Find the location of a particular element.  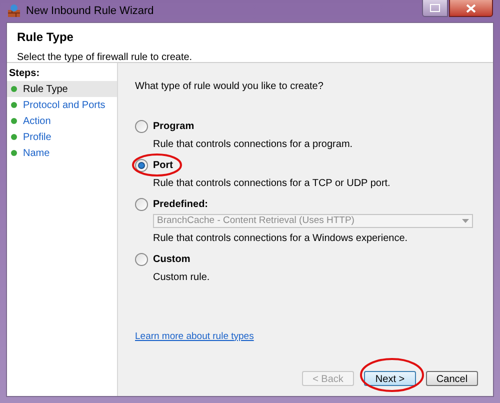

option-description: Custom rule. is located at coordinates (182, 278).